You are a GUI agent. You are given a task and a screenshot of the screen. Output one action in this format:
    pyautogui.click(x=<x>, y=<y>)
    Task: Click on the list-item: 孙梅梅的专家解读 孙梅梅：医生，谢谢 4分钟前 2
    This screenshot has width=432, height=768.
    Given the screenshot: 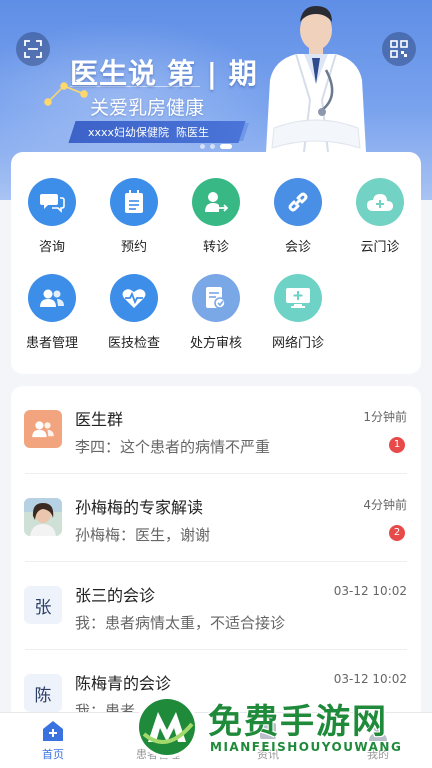 What is the action you would take?
    pyautogui.click(x=216, y=518)
    